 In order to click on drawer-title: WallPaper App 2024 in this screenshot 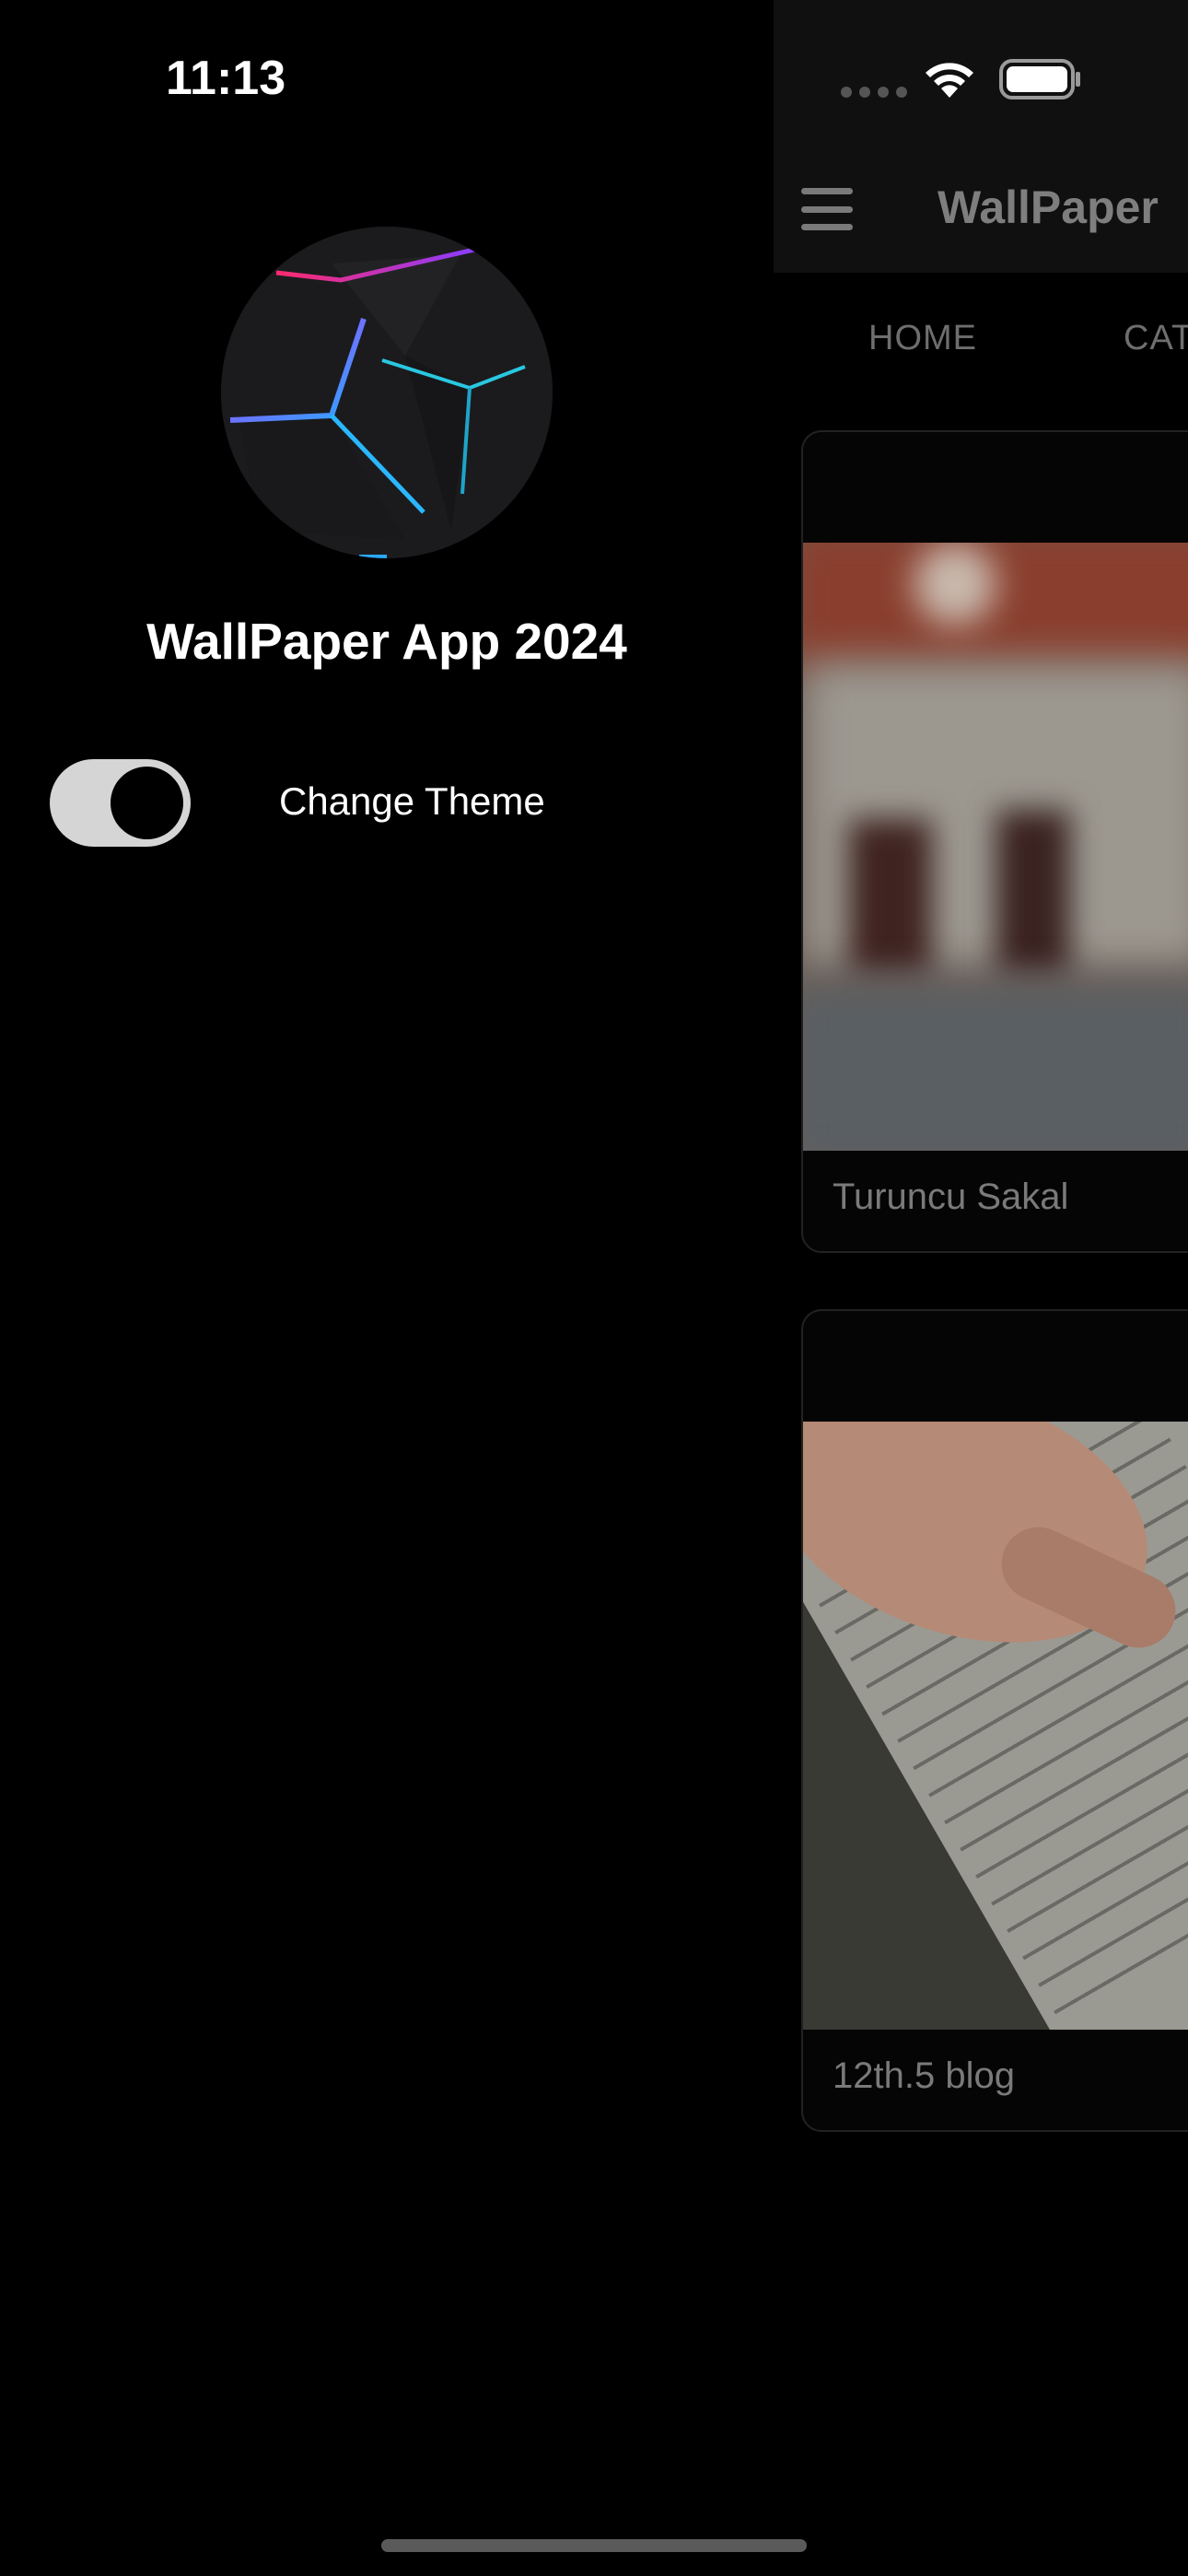, I will do `click(386, 641)`.